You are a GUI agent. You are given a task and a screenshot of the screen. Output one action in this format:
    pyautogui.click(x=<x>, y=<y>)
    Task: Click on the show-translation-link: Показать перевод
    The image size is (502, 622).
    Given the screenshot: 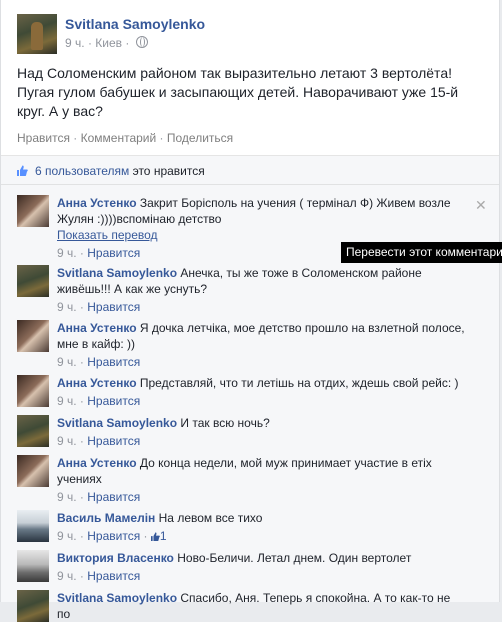 What is the action you would take?
    pyautogui.click(x=261, y=235)
    